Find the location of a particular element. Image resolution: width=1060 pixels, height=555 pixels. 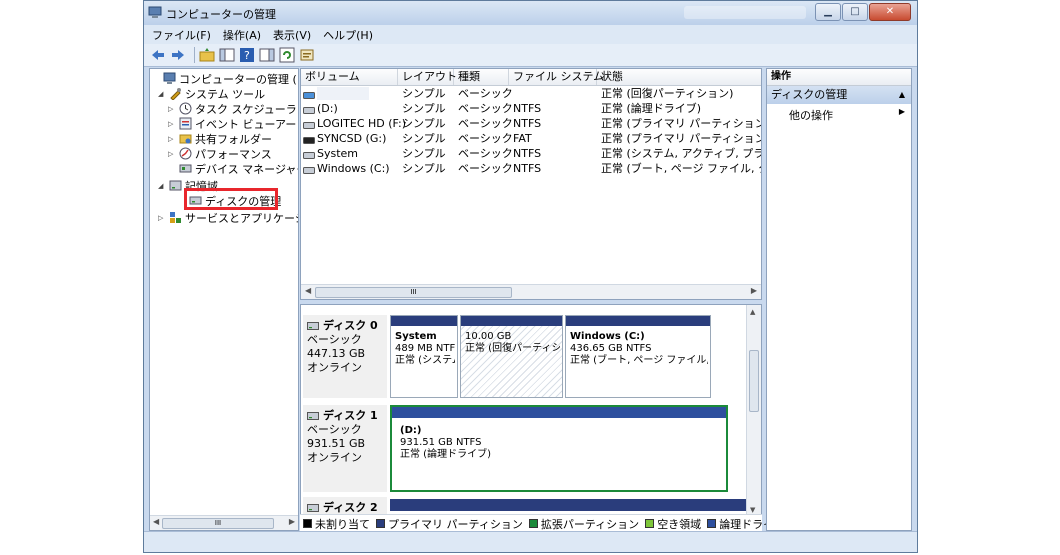

column-volume: ボリューム is located at coordinates (349, 77).